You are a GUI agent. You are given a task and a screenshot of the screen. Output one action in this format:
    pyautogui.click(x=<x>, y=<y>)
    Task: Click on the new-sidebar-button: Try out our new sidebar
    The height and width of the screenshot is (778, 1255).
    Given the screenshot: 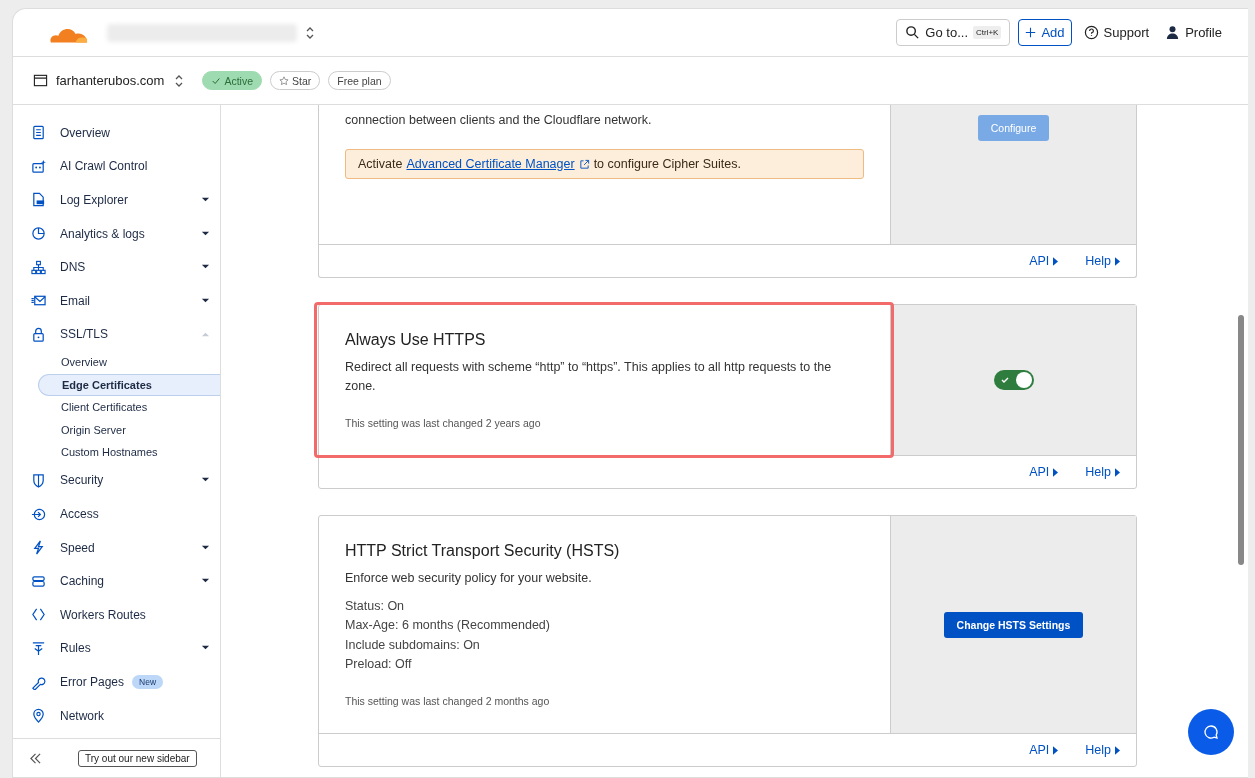 What is the action you would take?
    pyautogui.click(x=137, y=758)
    